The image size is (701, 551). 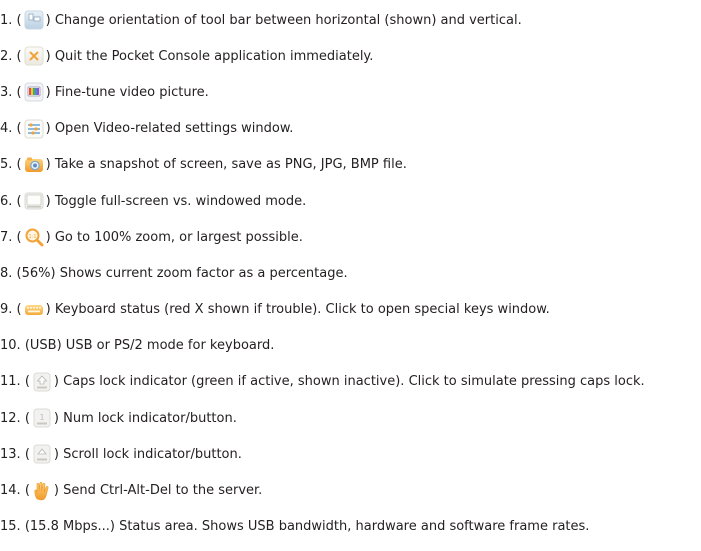 I want to click on item-number: 5., so click(x=6, y=165).